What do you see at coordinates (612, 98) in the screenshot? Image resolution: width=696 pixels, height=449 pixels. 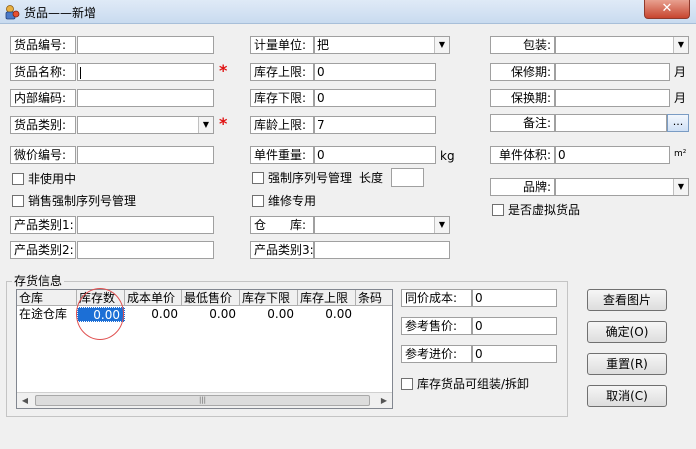 I see `exchange-input` at bounding box center [612, 98].